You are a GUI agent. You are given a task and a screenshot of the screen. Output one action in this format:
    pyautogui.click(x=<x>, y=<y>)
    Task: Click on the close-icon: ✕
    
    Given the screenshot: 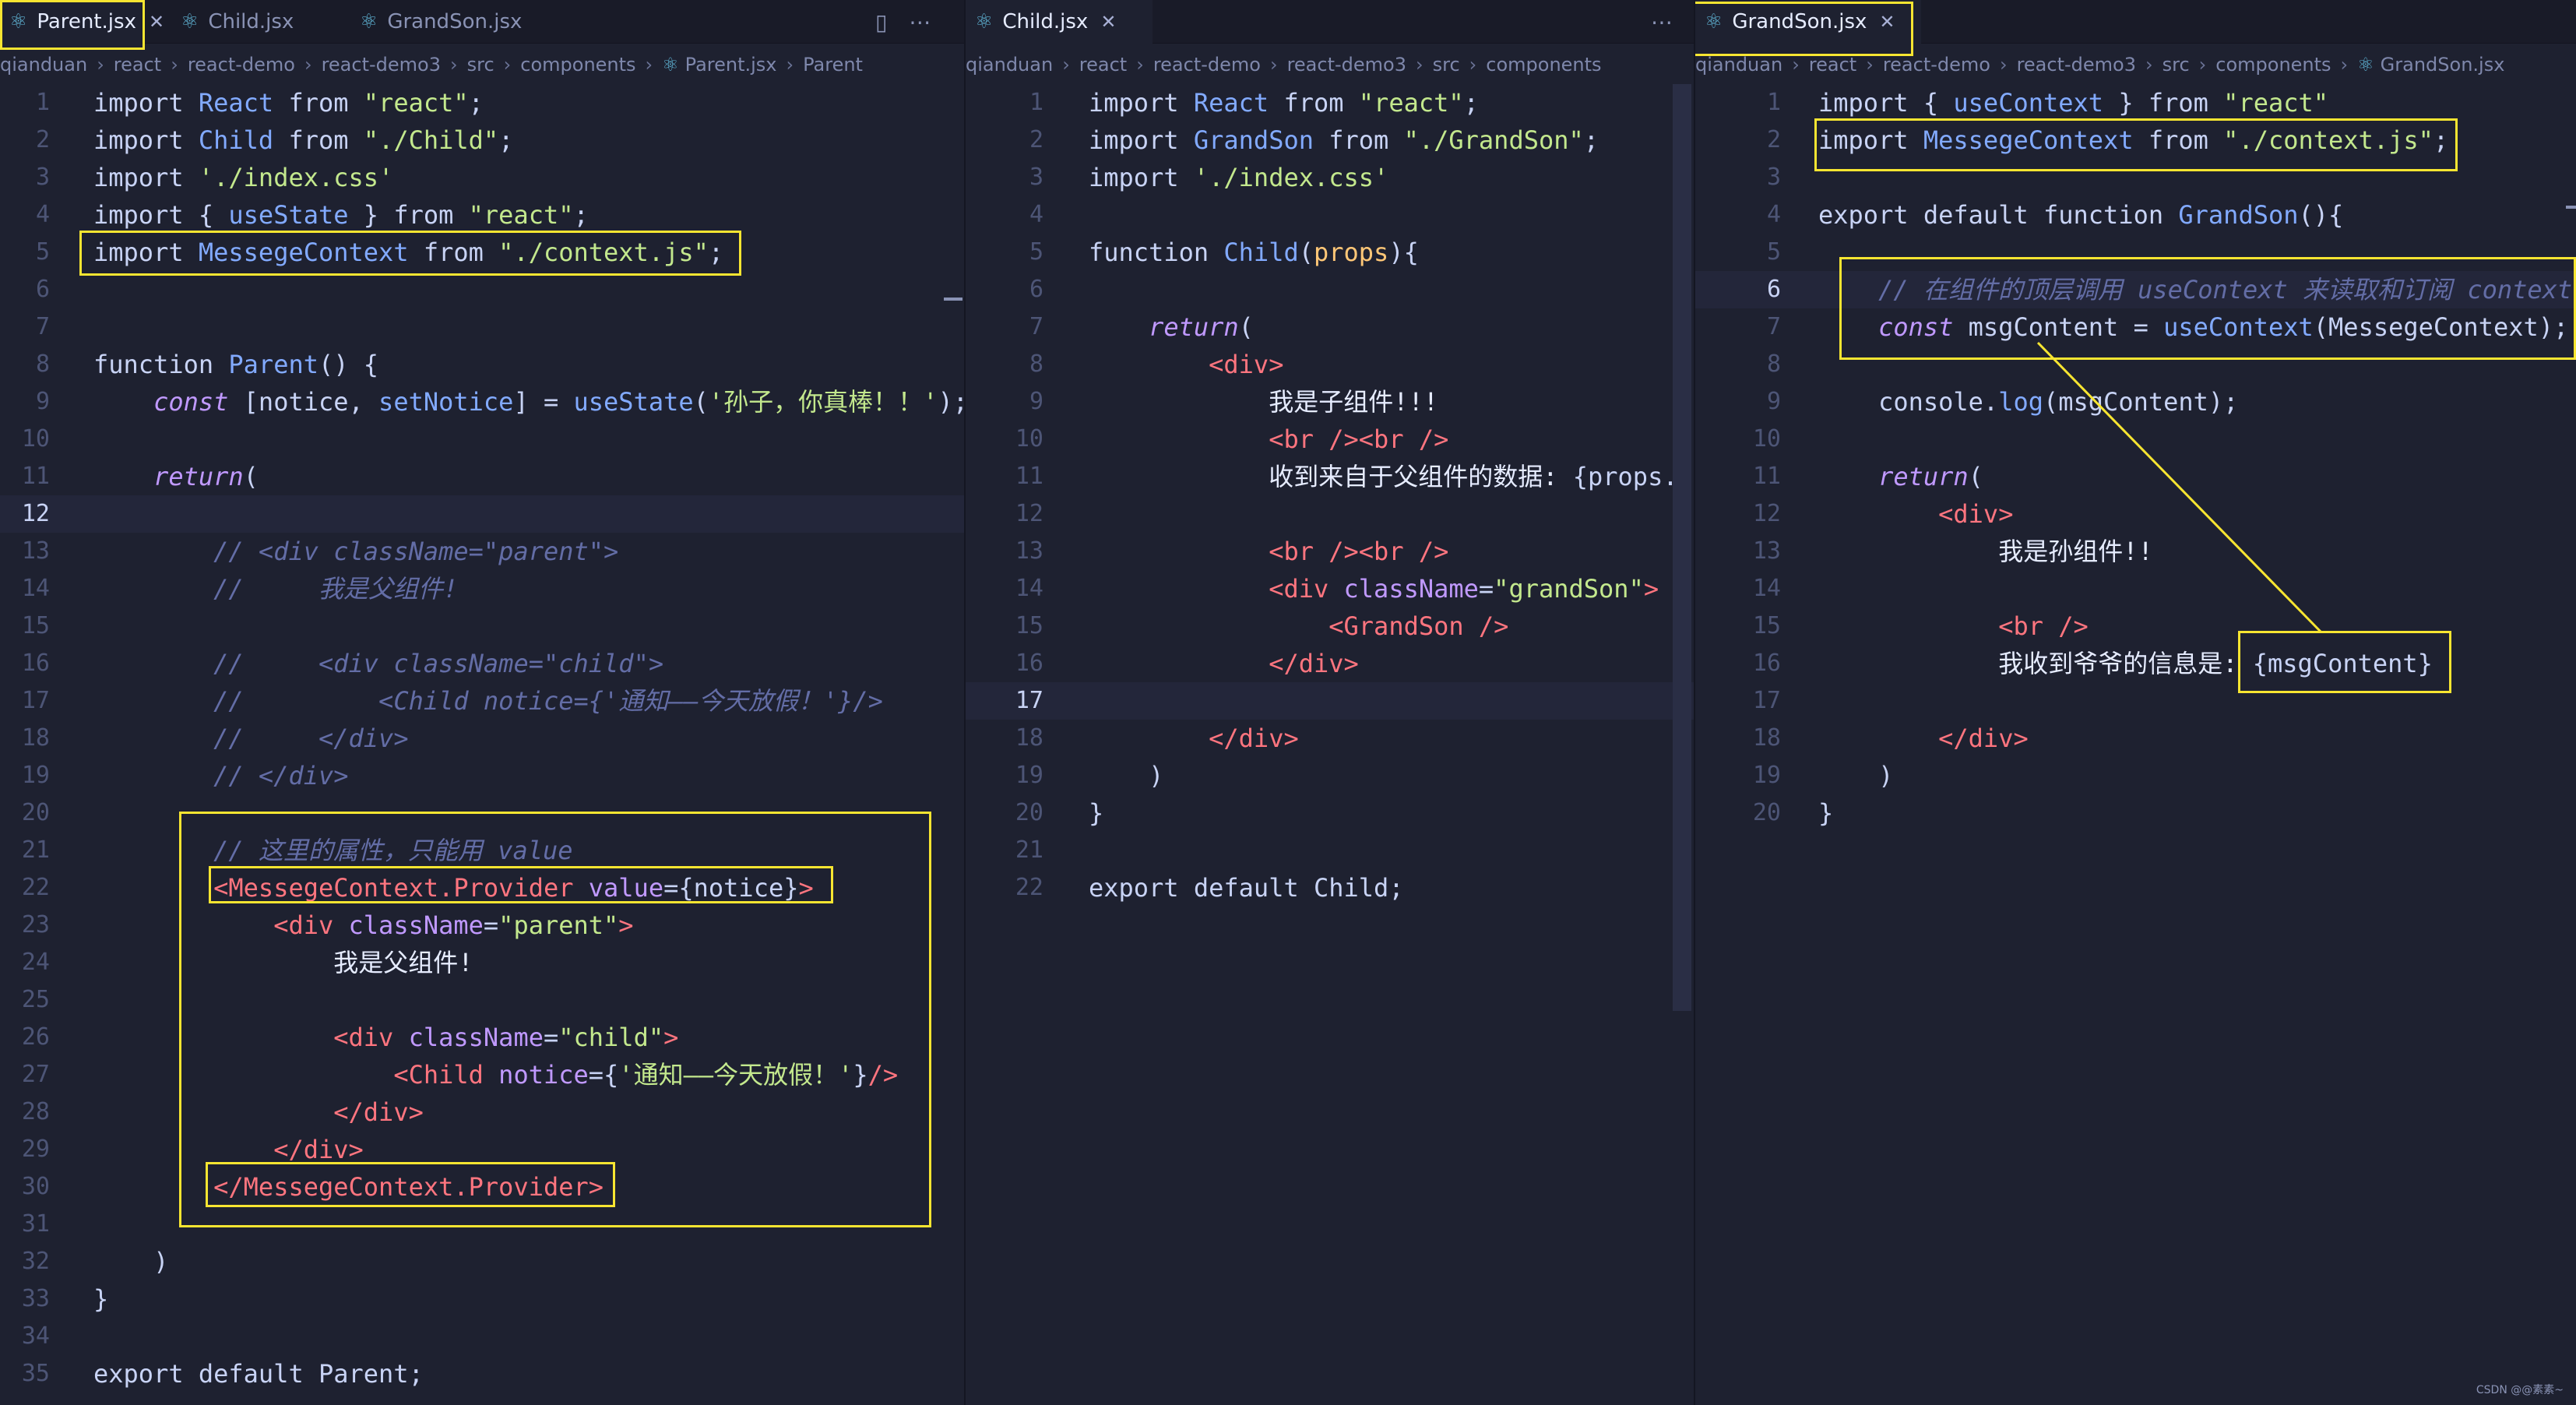 What is the action you would take?
    pyautogui.click(x=156, y=22)
    